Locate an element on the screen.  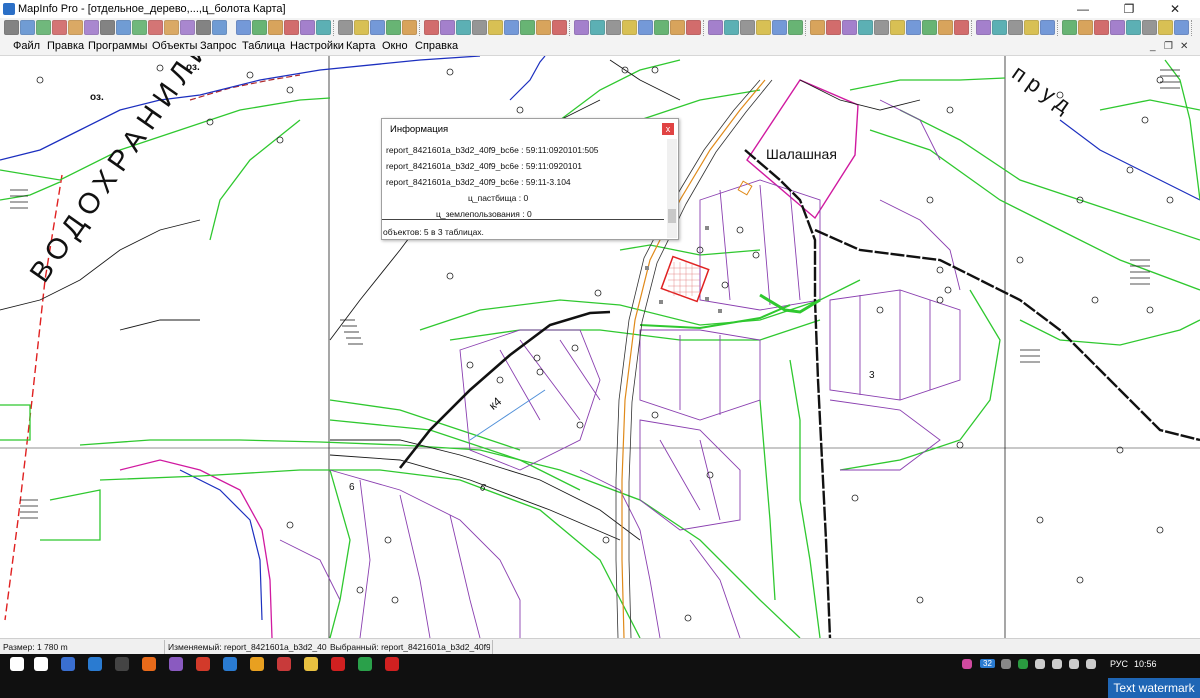
menu-table: Таблица is located at coordinates (263, 46).